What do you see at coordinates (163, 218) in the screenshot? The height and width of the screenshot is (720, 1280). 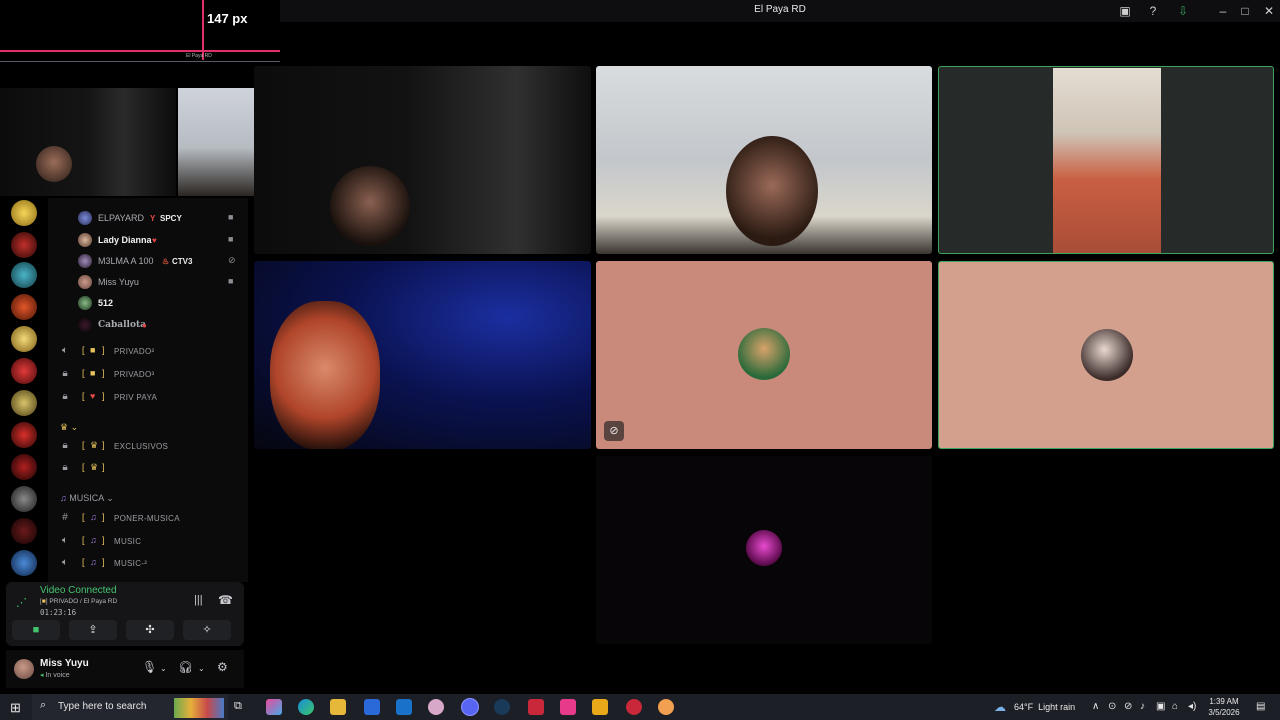 I see `voice-member: ELPAYARD Y SPCY ■` at bounding box center [163, 218].